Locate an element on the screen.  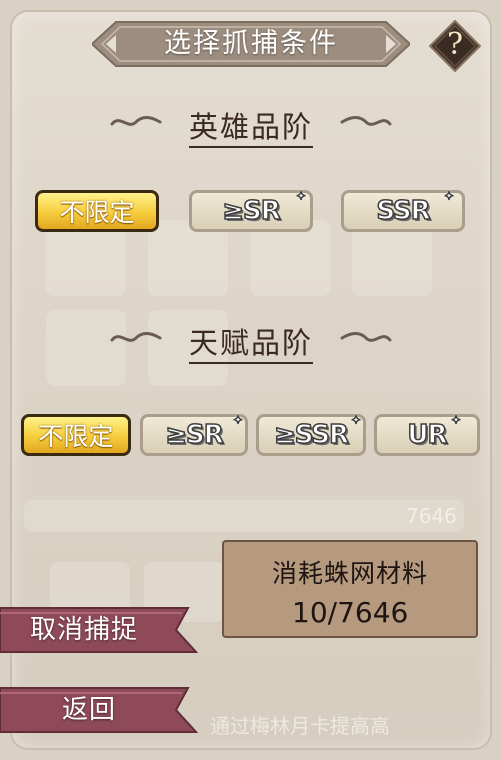
hero-grade-option-unlimited: 不限定 is located at coordinates (97, 211).